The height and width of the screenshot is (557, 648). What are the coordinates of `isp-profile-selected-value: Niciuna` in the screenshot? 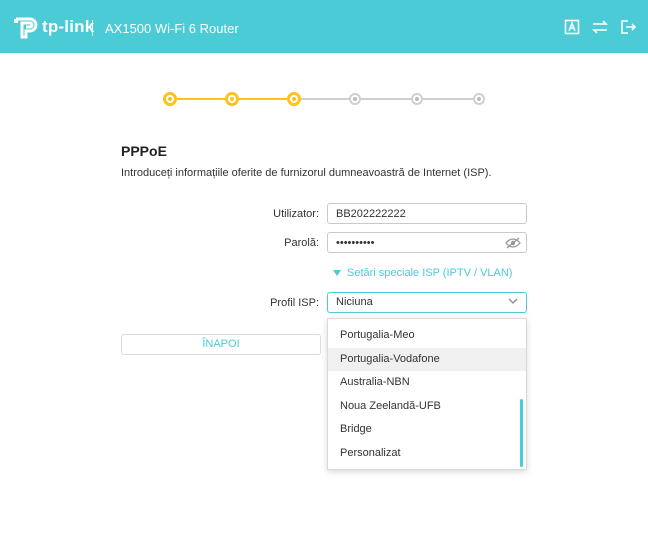 It's located at (354, 302).